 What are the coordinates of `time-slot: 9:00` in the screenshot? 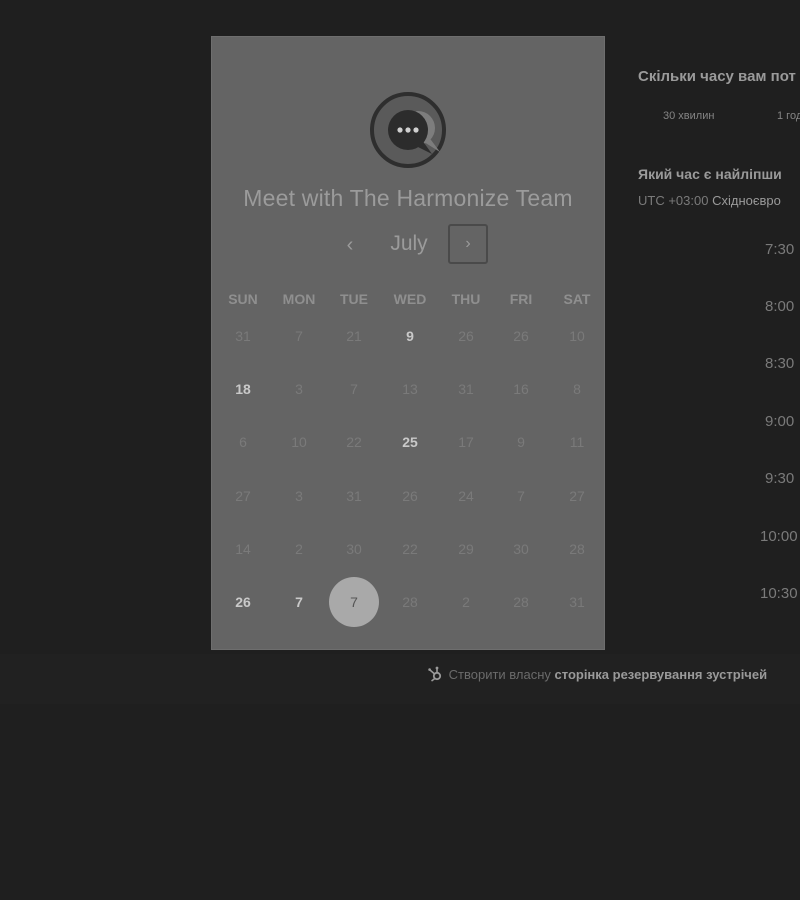 It's located at (779, 421).